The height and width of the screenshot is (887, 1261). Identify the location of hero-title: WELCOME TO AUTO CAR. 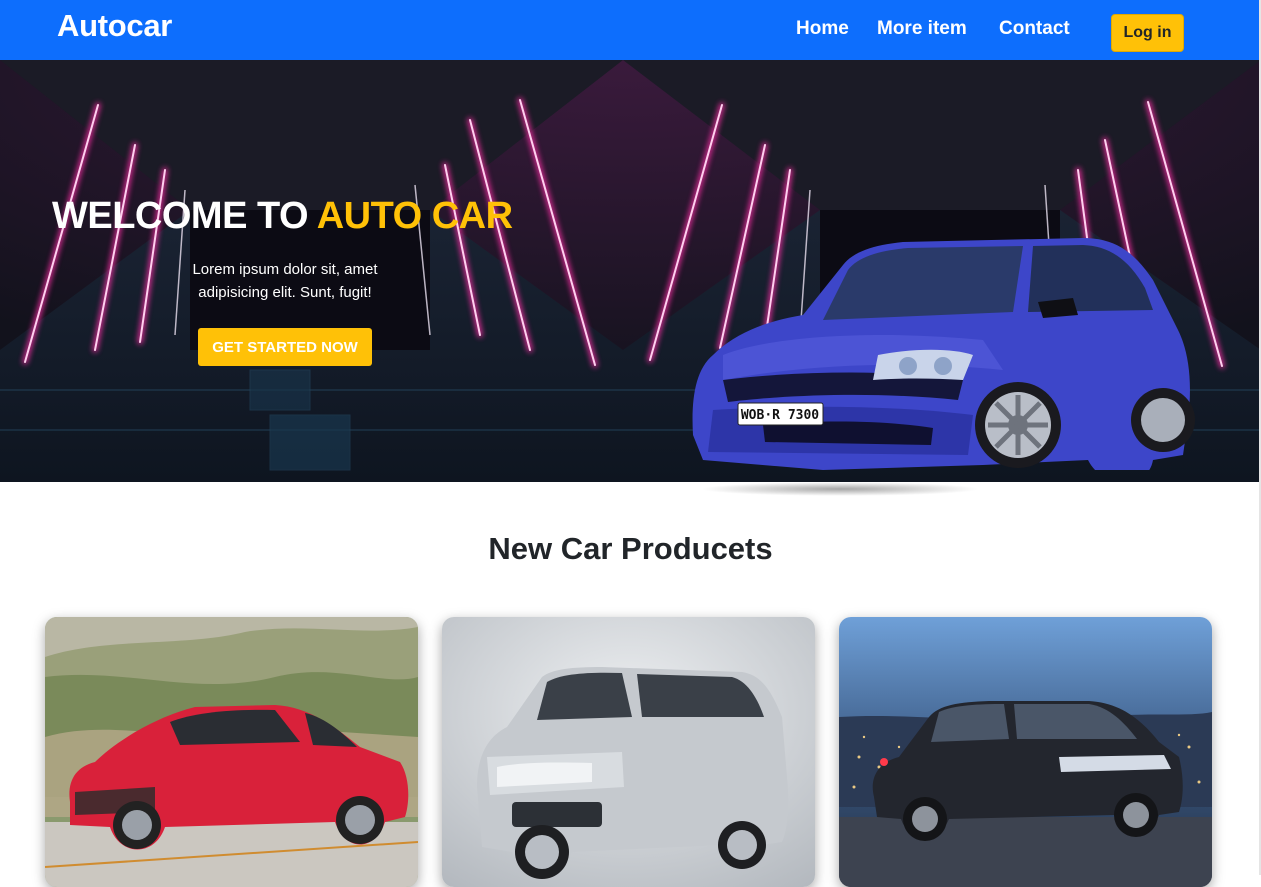
(282, 216).